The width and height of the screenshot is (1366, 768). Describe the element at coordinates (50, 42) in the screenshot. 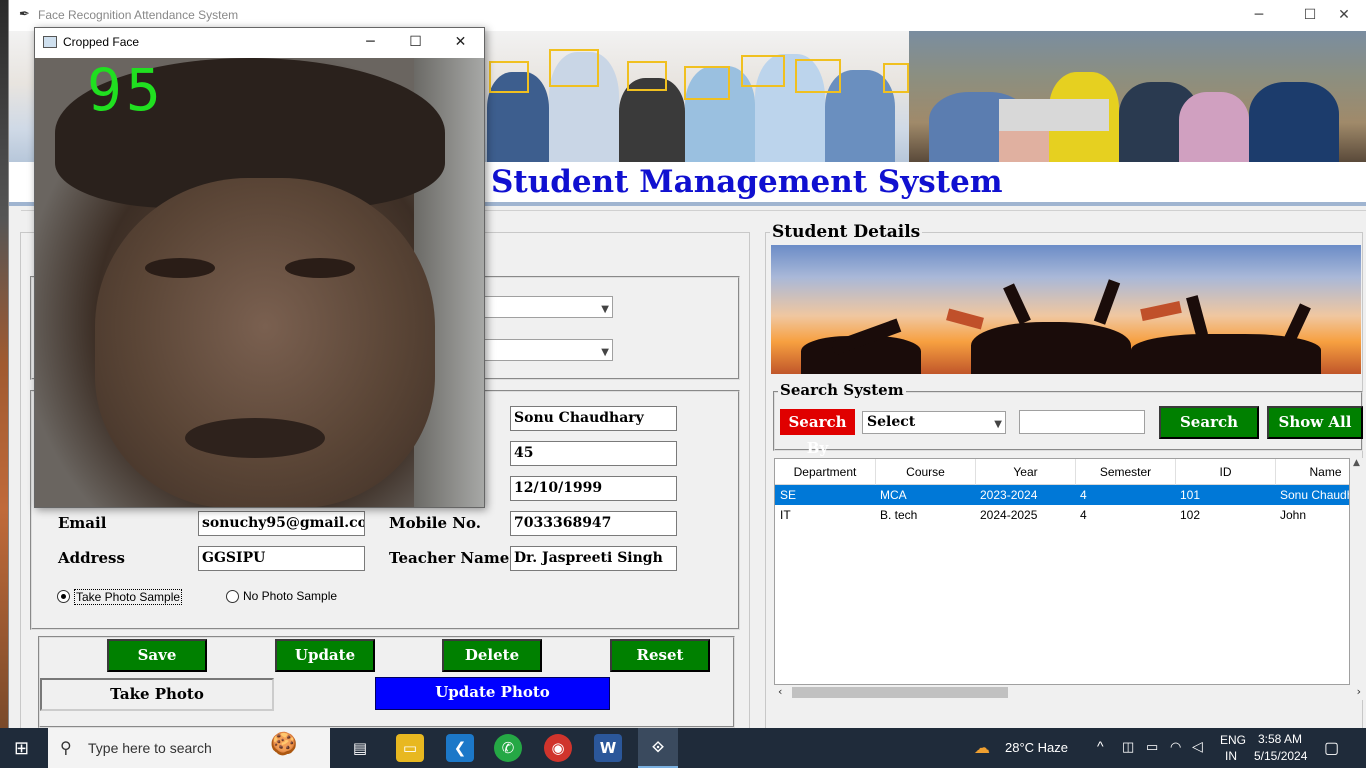

I see `window-app-icon` at that location.